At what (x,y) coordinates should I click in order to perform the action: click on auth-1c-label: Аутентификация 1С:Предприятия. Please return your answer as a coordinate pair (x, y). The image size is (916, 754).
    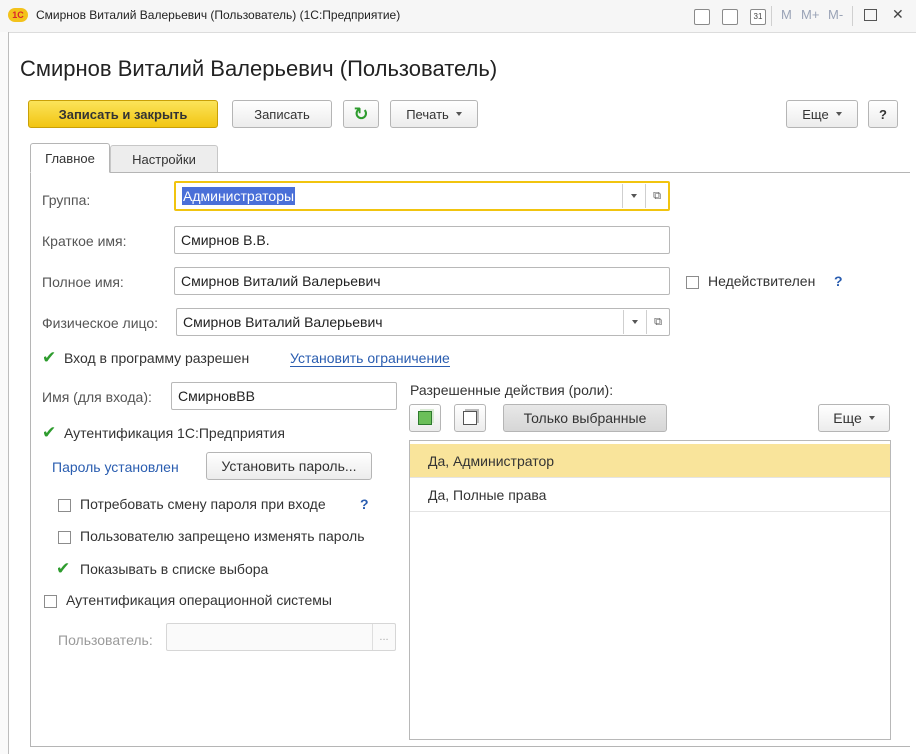
    Looking at the image, I should click on (174, 433).